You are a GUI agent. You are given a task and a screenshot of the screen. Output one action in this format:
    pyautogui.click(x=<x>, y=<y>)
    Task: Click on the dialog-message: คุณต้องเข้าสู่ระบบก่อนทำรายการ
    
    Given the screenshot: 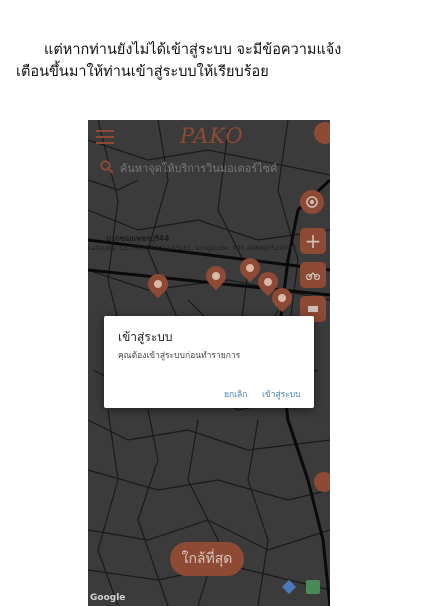 What is the action you would take?
    pyautogui.click(x=179, y=356)
    